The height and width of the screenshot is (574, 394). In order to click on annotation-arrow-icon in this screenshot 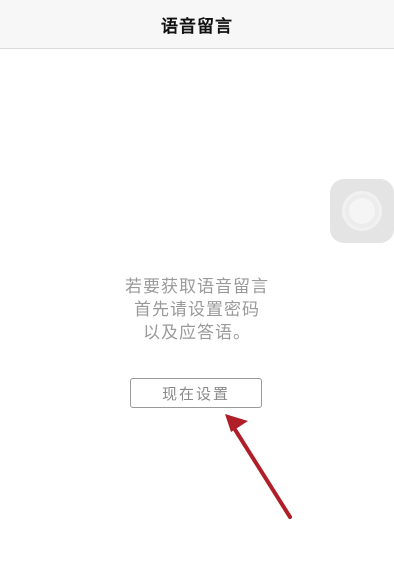, I will do `click(258, 466)`.